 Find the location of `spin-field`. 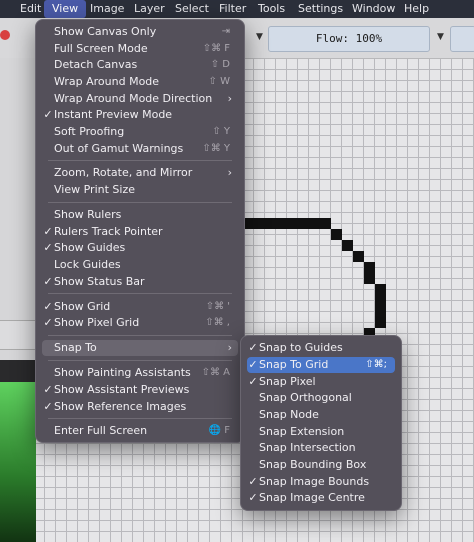

spin-field is located at coordinates (462, 39).